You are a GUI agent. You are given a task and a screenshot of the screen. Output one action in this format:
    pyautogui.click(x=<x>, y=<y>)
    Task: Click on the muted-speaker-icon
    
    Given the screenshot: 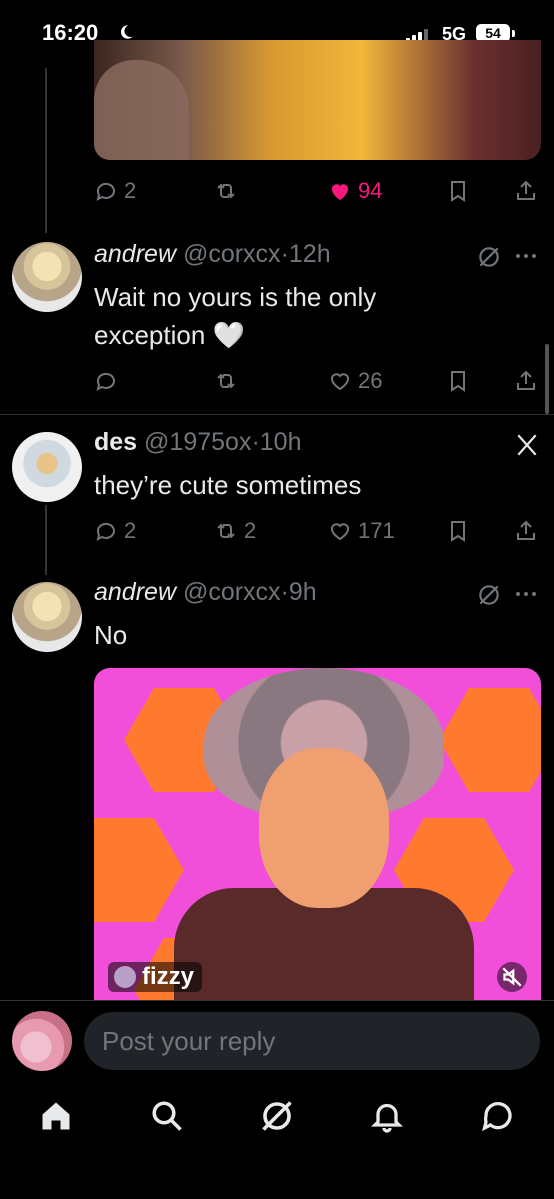 What is the action you would take?
    pyautogui.click(x=512, y=977)
    